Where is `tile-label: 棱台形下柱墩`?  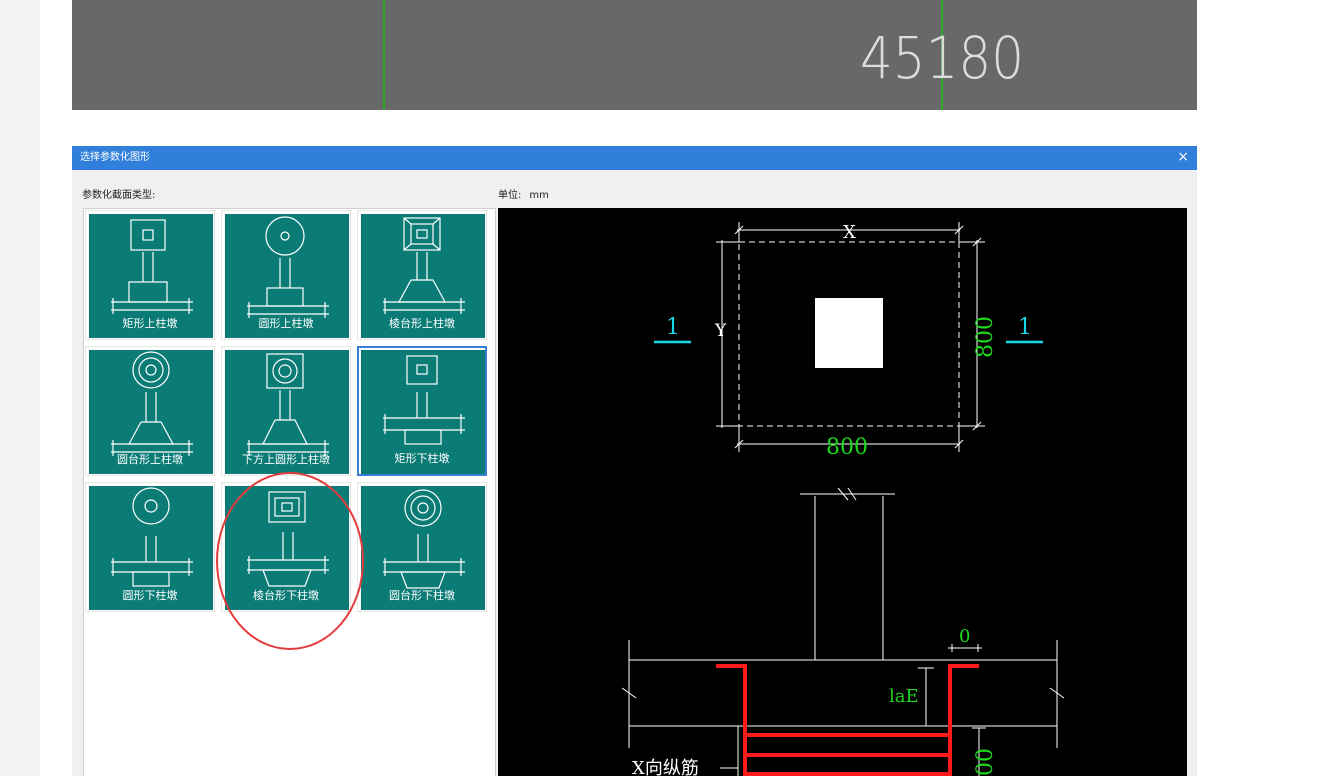
tile-label: 棱台形下柱墩 is located at coordinates (286, 595).